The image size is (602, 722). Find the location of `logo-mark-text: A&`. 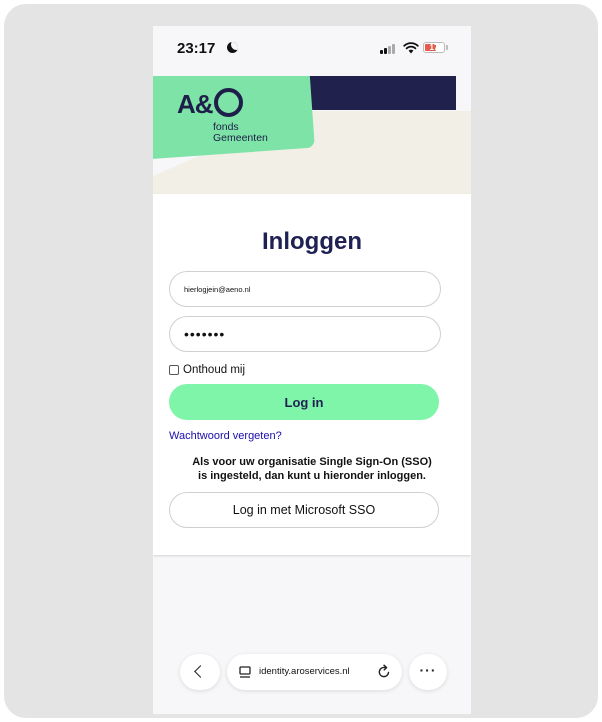

logo-mark-text: A& is located at coordinates (195, 104).